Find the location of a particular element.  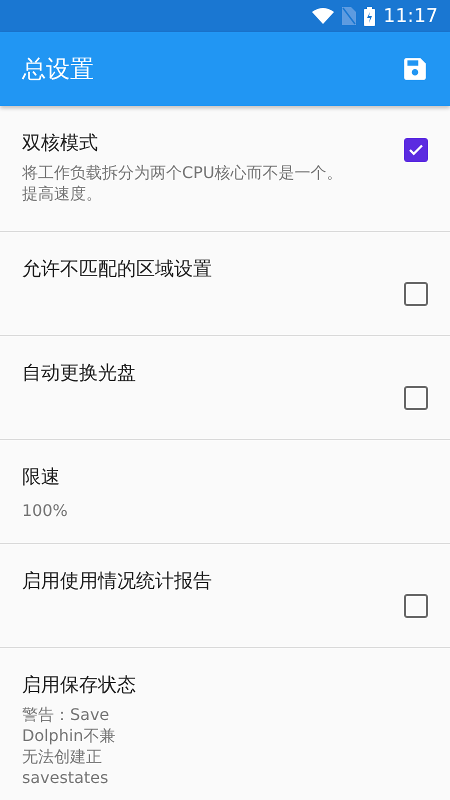

setting-description: savestates is located at coordinates (66, 777).